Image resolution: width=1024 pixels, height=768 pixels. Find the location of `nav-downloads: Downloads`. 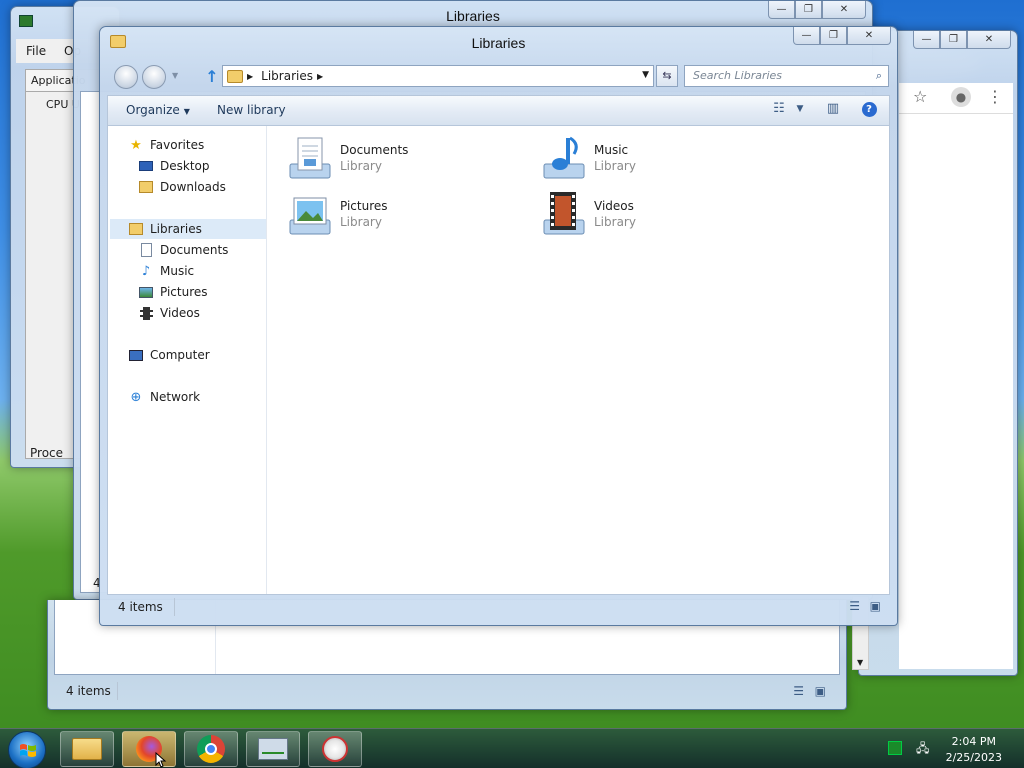

nav-downloads: Downloads is located at coordinates (182, 187).